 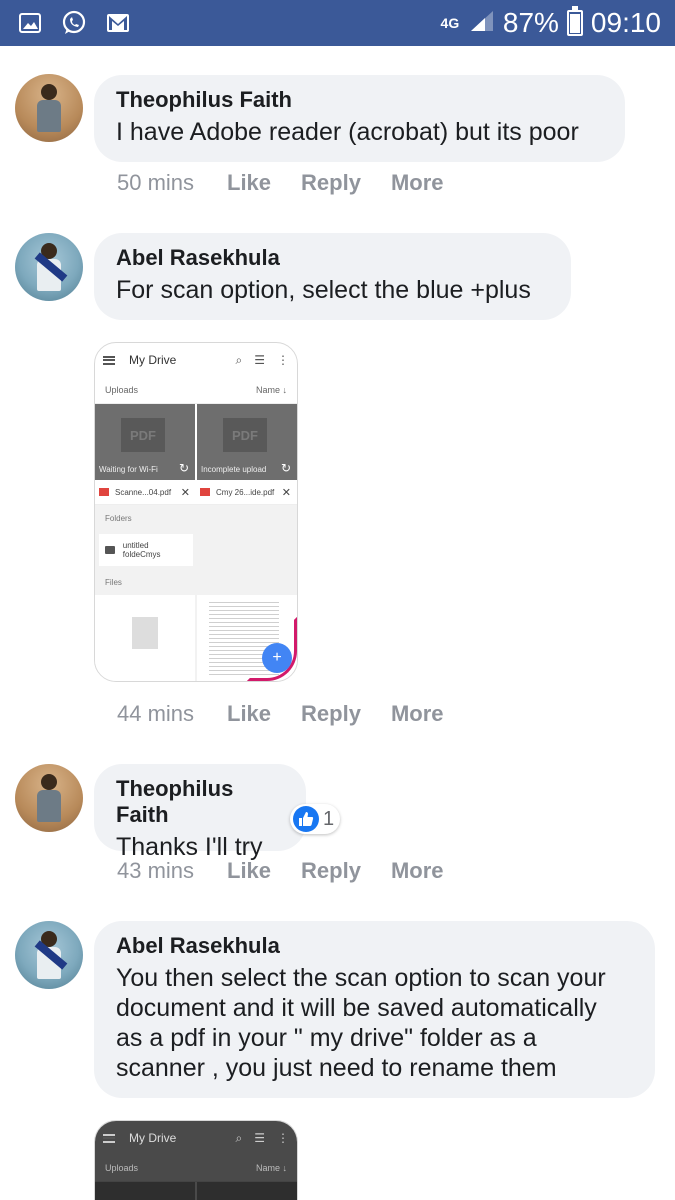 What do you see at coordinates (530, 22) in the screenshot?
I see `battery-percent: 87%` at bounding box center [530, 22].